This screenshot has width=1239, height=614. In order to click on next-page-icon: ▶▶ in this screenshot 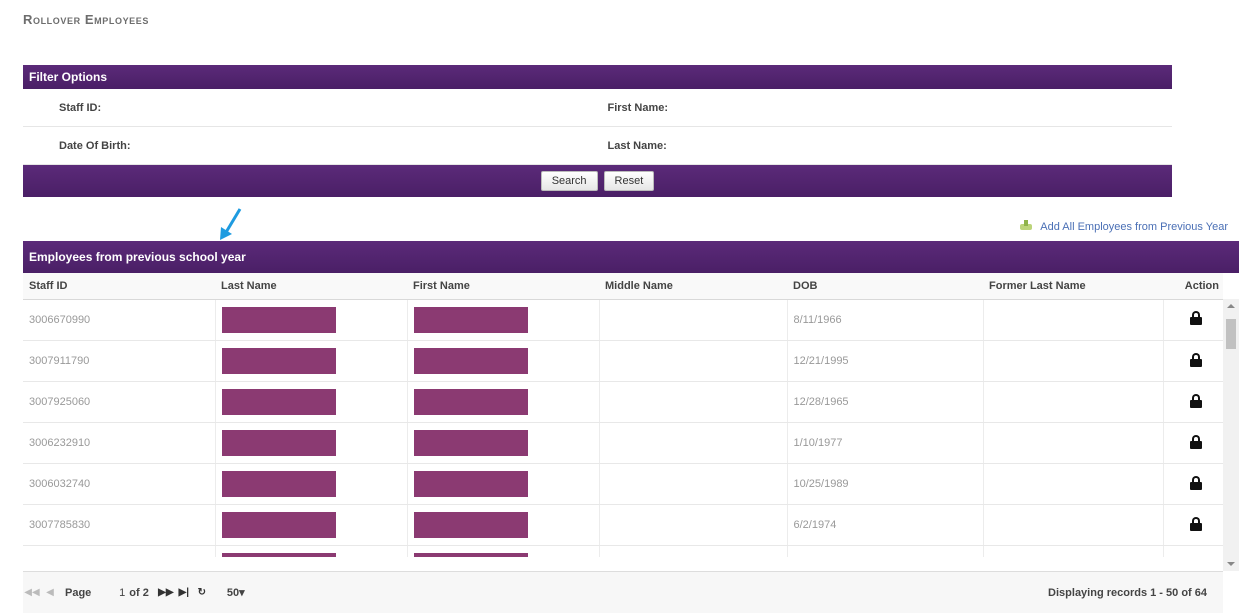, I will do `click(166, 592)`.